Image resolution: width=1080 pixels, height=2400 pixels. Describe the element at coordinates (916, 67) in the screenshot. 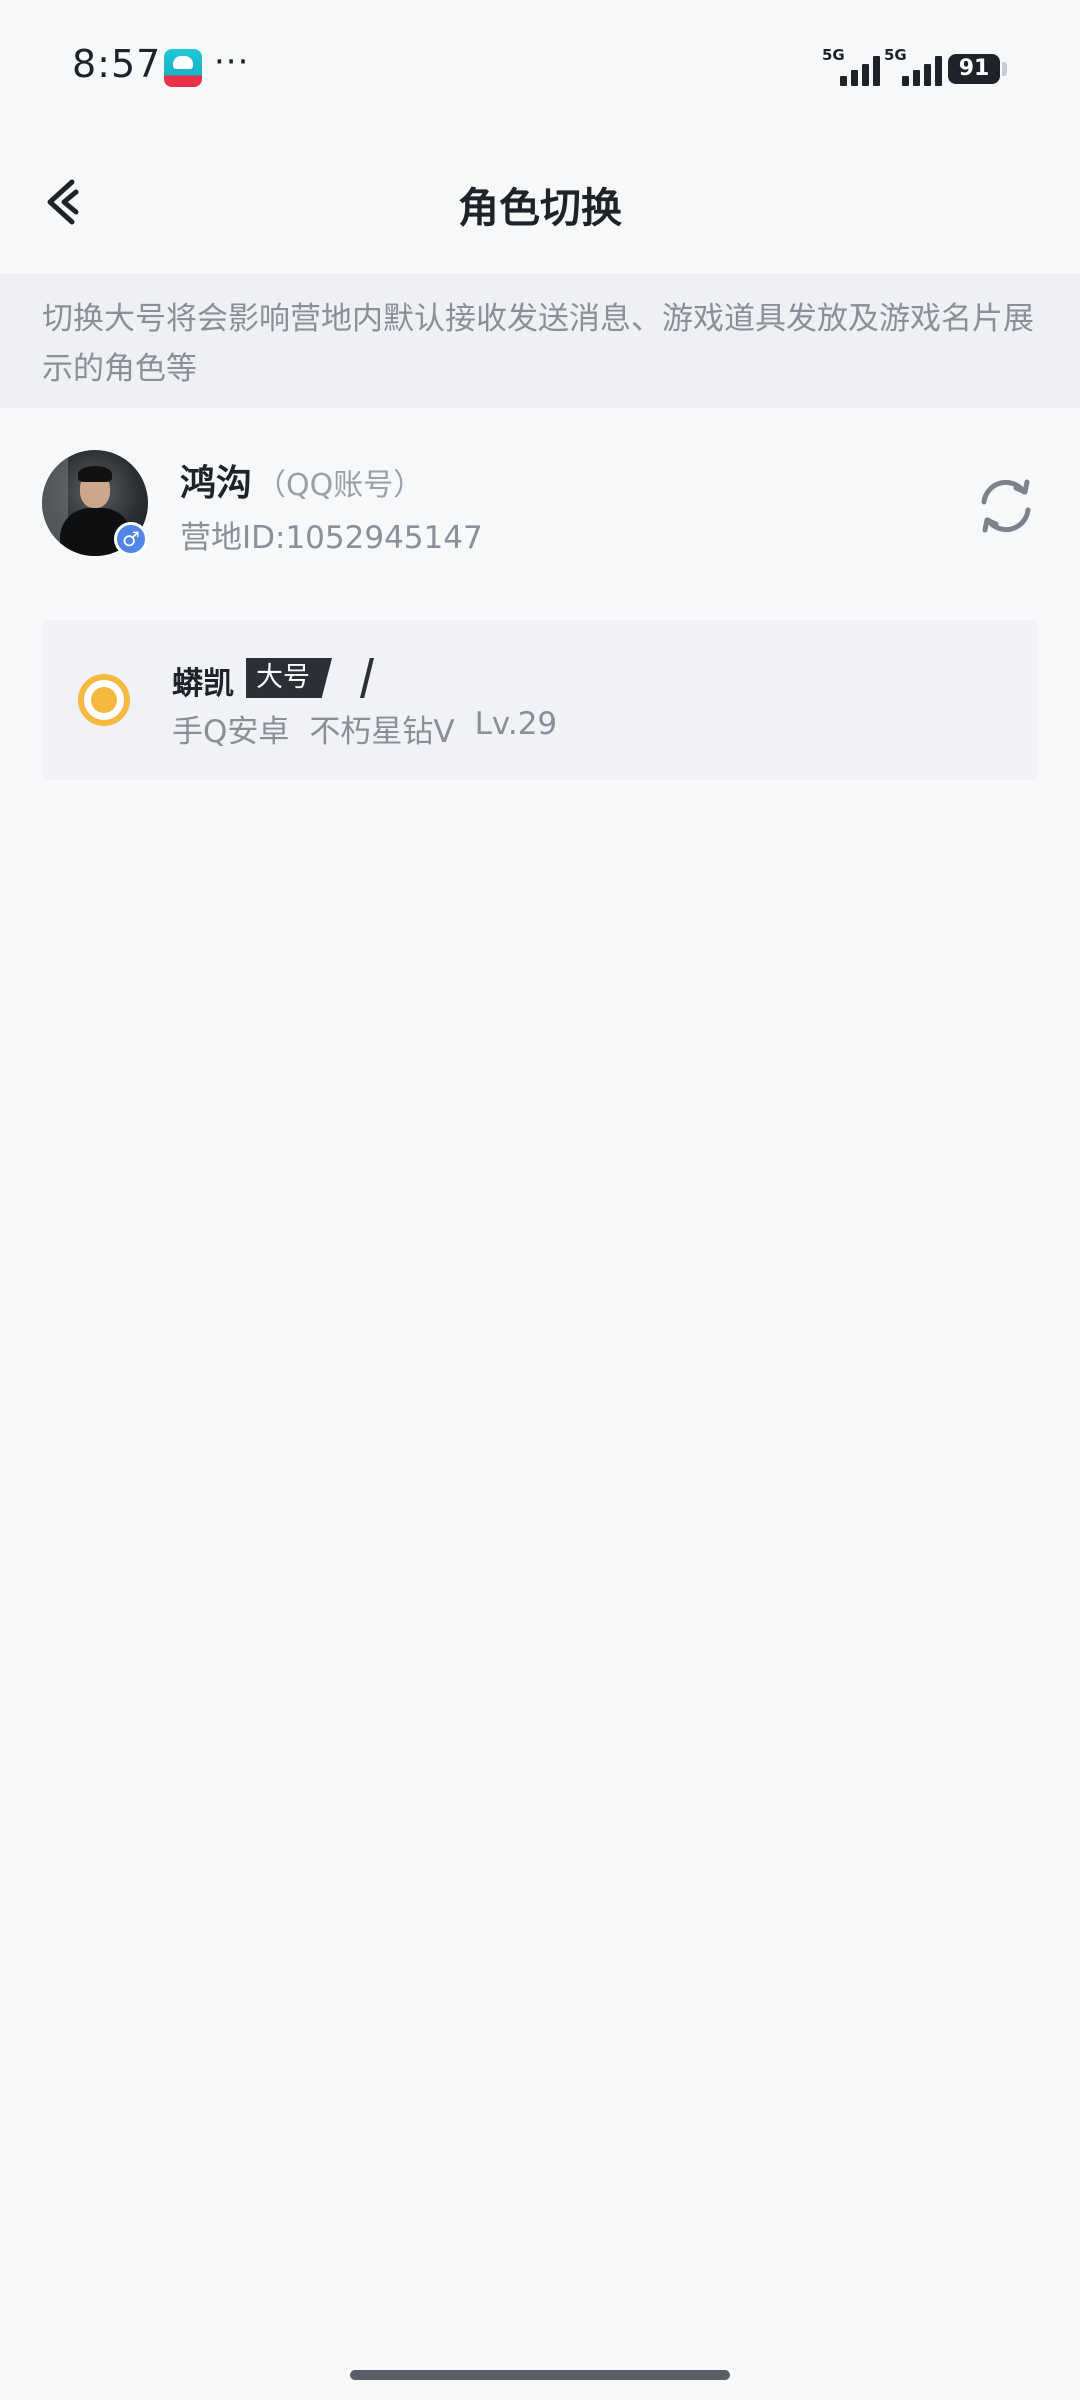

I see `signal-strength-icon-2: 5G` at that location.